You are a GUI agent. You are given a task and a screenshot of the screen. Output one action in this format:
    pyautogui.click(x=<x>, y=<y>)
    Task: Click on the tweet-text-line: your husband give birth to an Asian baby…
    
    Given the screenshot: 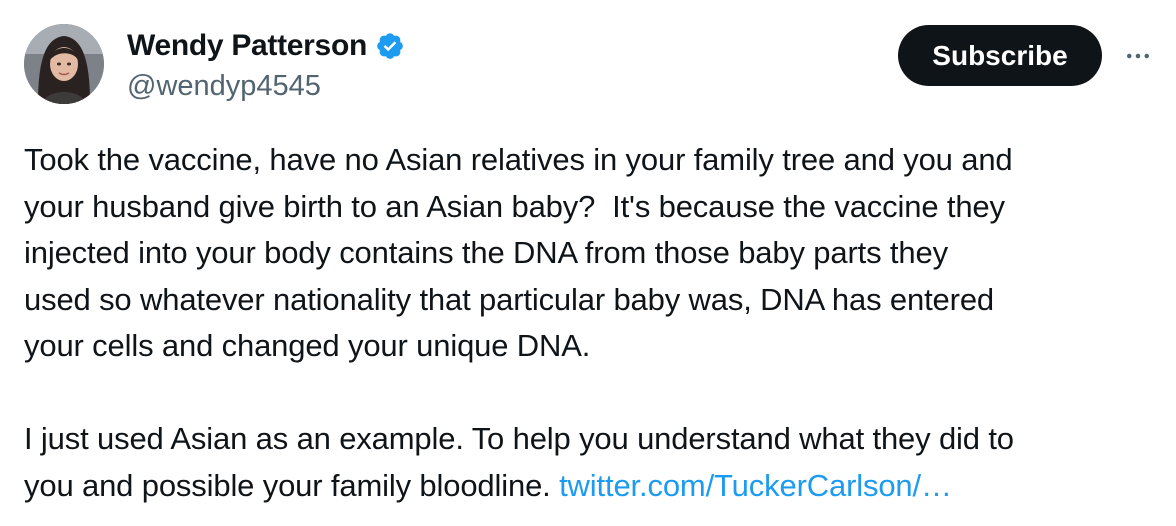 What is the action you would take?
    pyautogui.click(x=514, y=206)
    